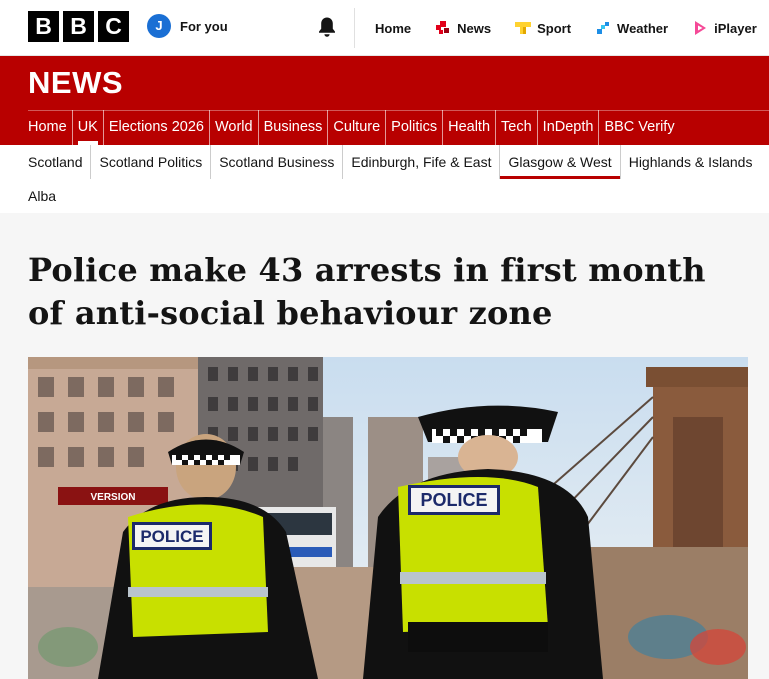 The image size is (769, 679). What do you see at coordinates (474, 28) in the screenshot?
I see `top-nav-news-label: News` at bounding box center [474, 28].